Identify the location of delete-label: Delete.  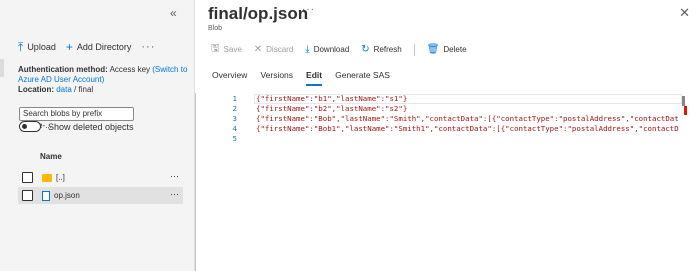
(455, 49).